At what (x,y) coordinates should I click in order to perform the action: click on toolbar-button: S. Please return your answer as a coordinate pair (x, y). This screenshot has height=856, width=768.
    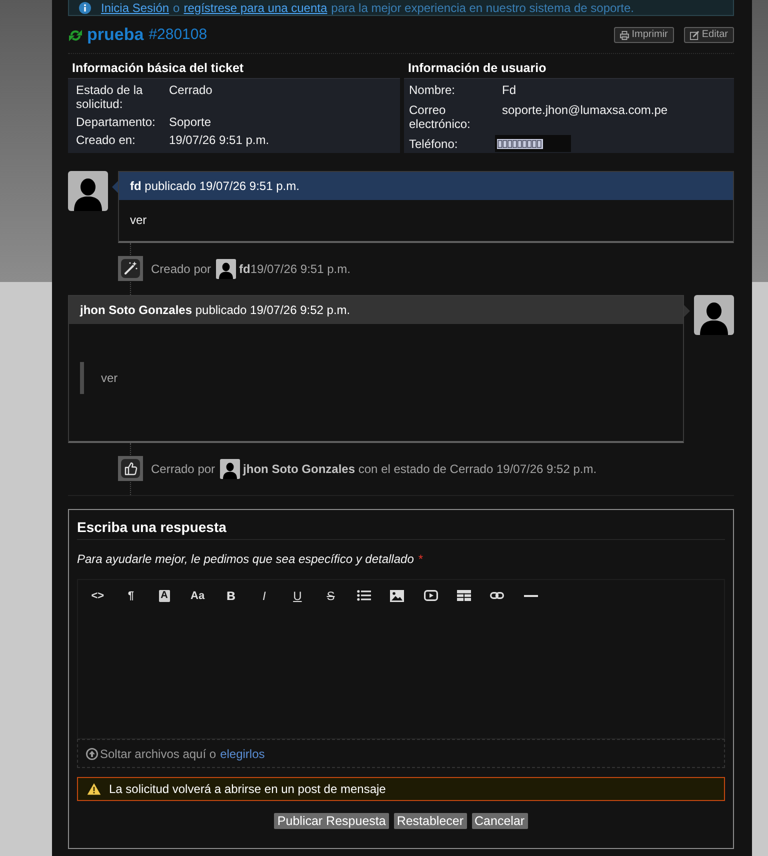
    Looking at the image, I should click on (331, 595).